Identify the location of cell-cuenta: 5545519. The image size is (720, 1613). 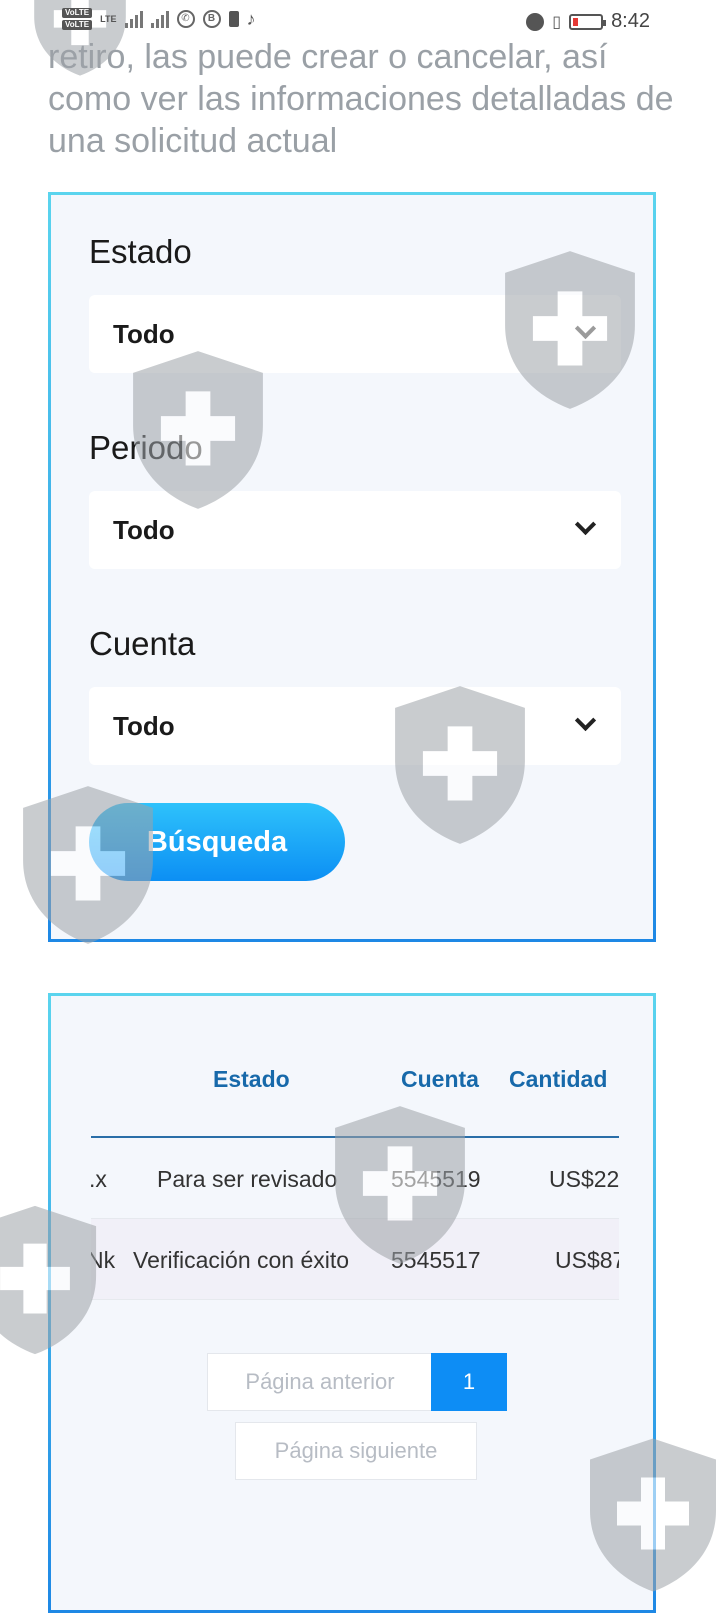
(436, 1179).